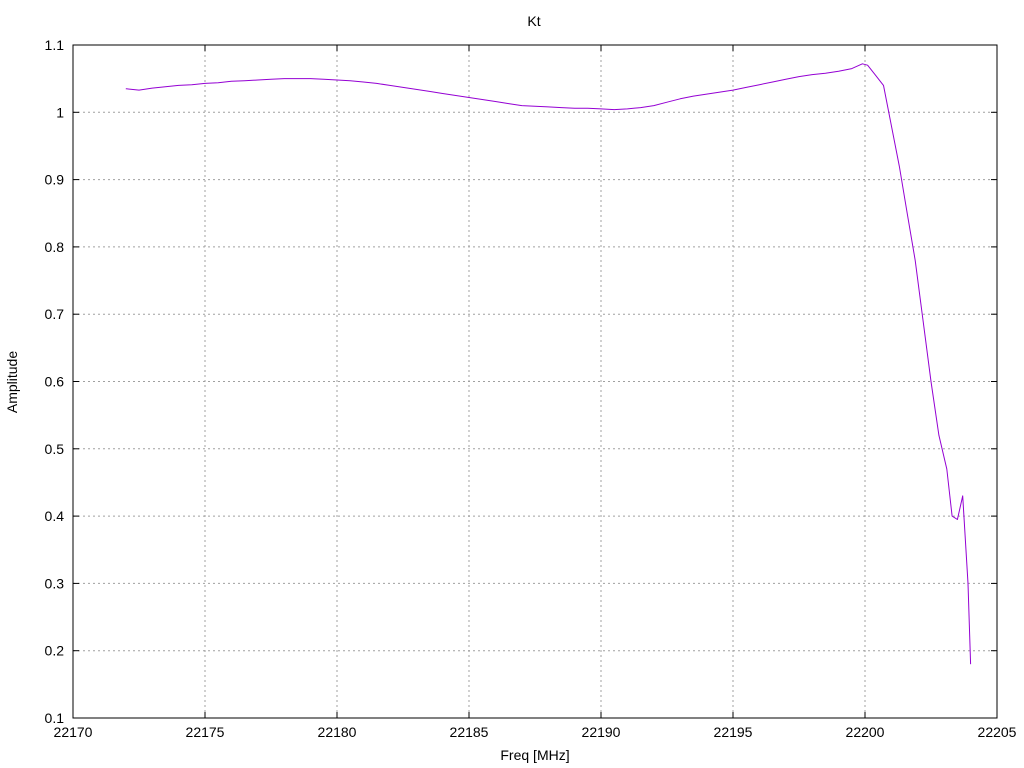  Describe the element at coordinates (55, 449) in the screenshot. I see `y-tick-label: 0.5` at that location.